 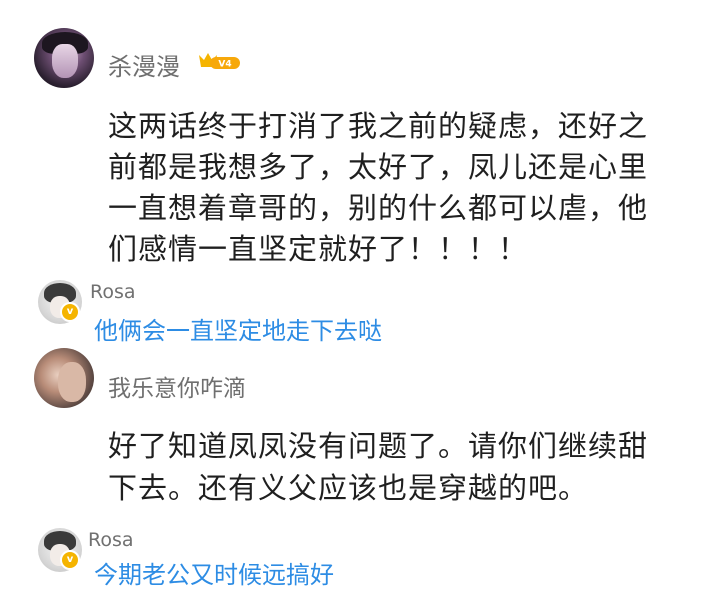 I want to click on comment-text-line: 一直想着章哥的，别的什么都可以虐，他, so click(x=378, y=208).